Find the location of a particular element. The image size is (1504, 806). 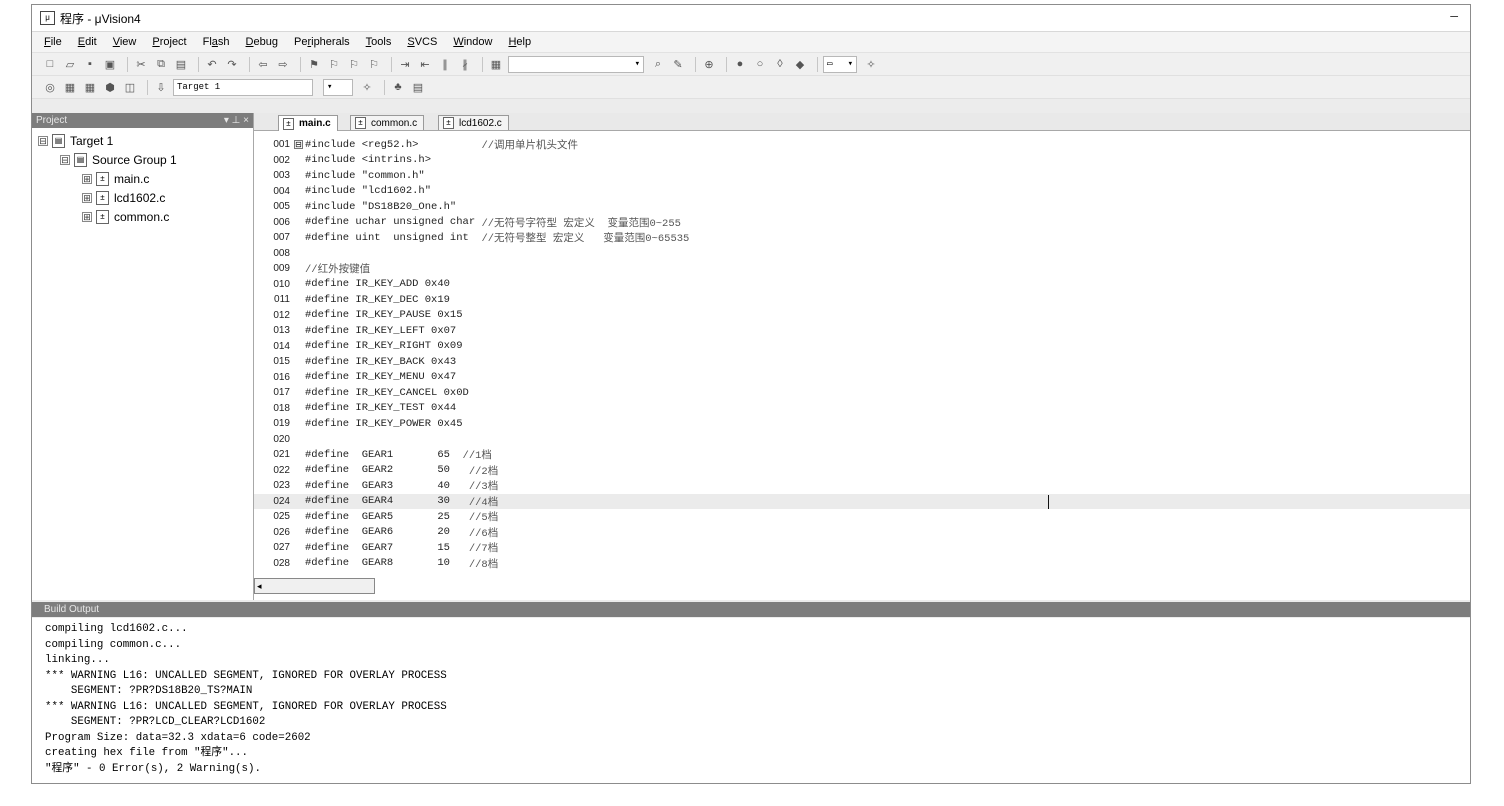

rebuild-icon: ▦ is located at coordinates (90, 87).